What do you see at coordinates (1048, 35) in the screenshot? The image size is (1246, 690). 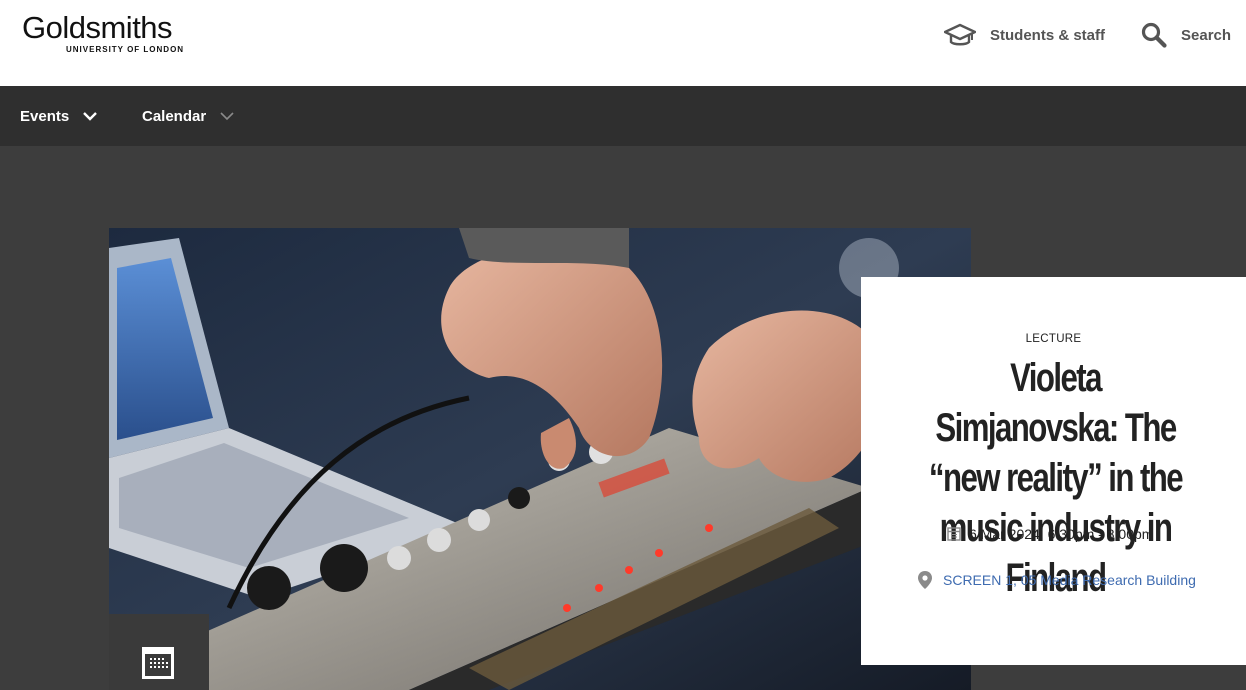 I see `students-staff-label: Students & staff` at bounding box center [1048, 35].